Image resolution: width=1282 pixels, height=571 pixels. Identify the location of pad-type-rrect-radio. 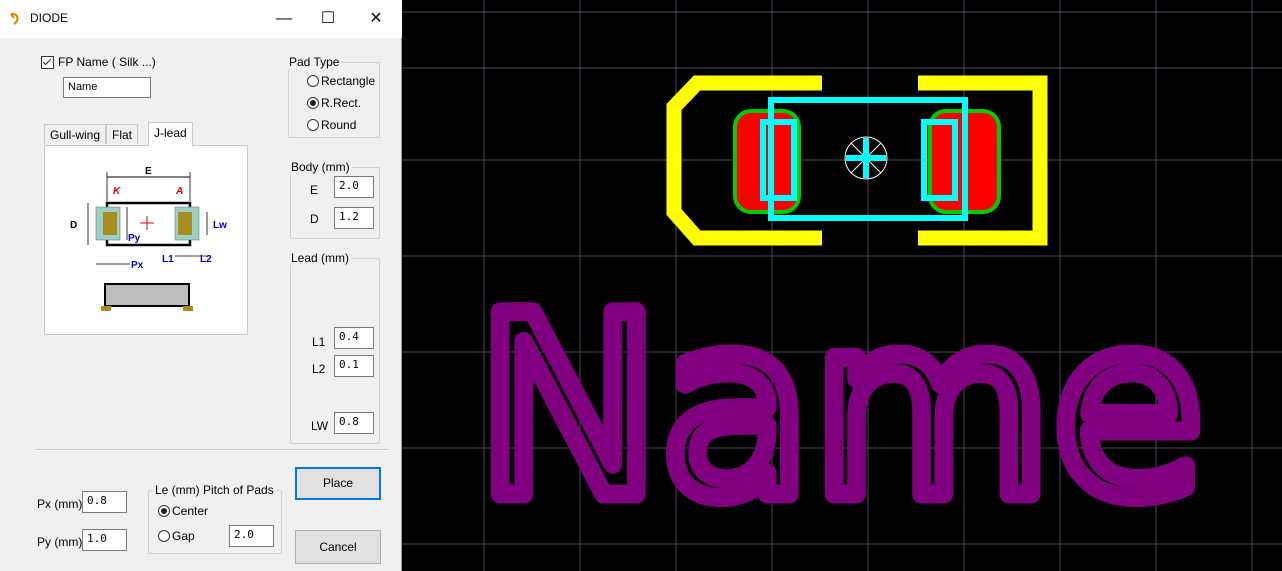
(313, 103).